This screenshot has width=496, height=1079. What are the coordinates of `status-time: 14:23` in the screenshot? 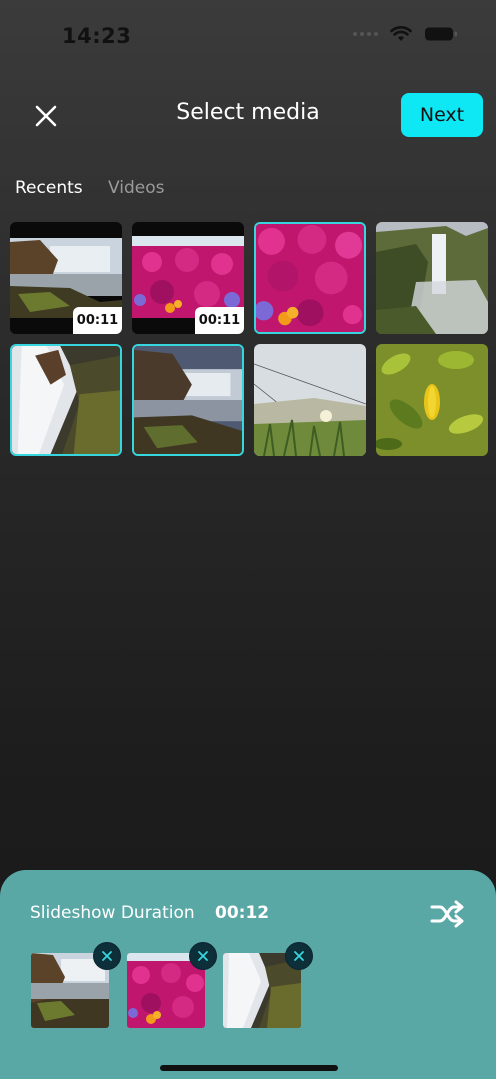 It's located at (97, 36).